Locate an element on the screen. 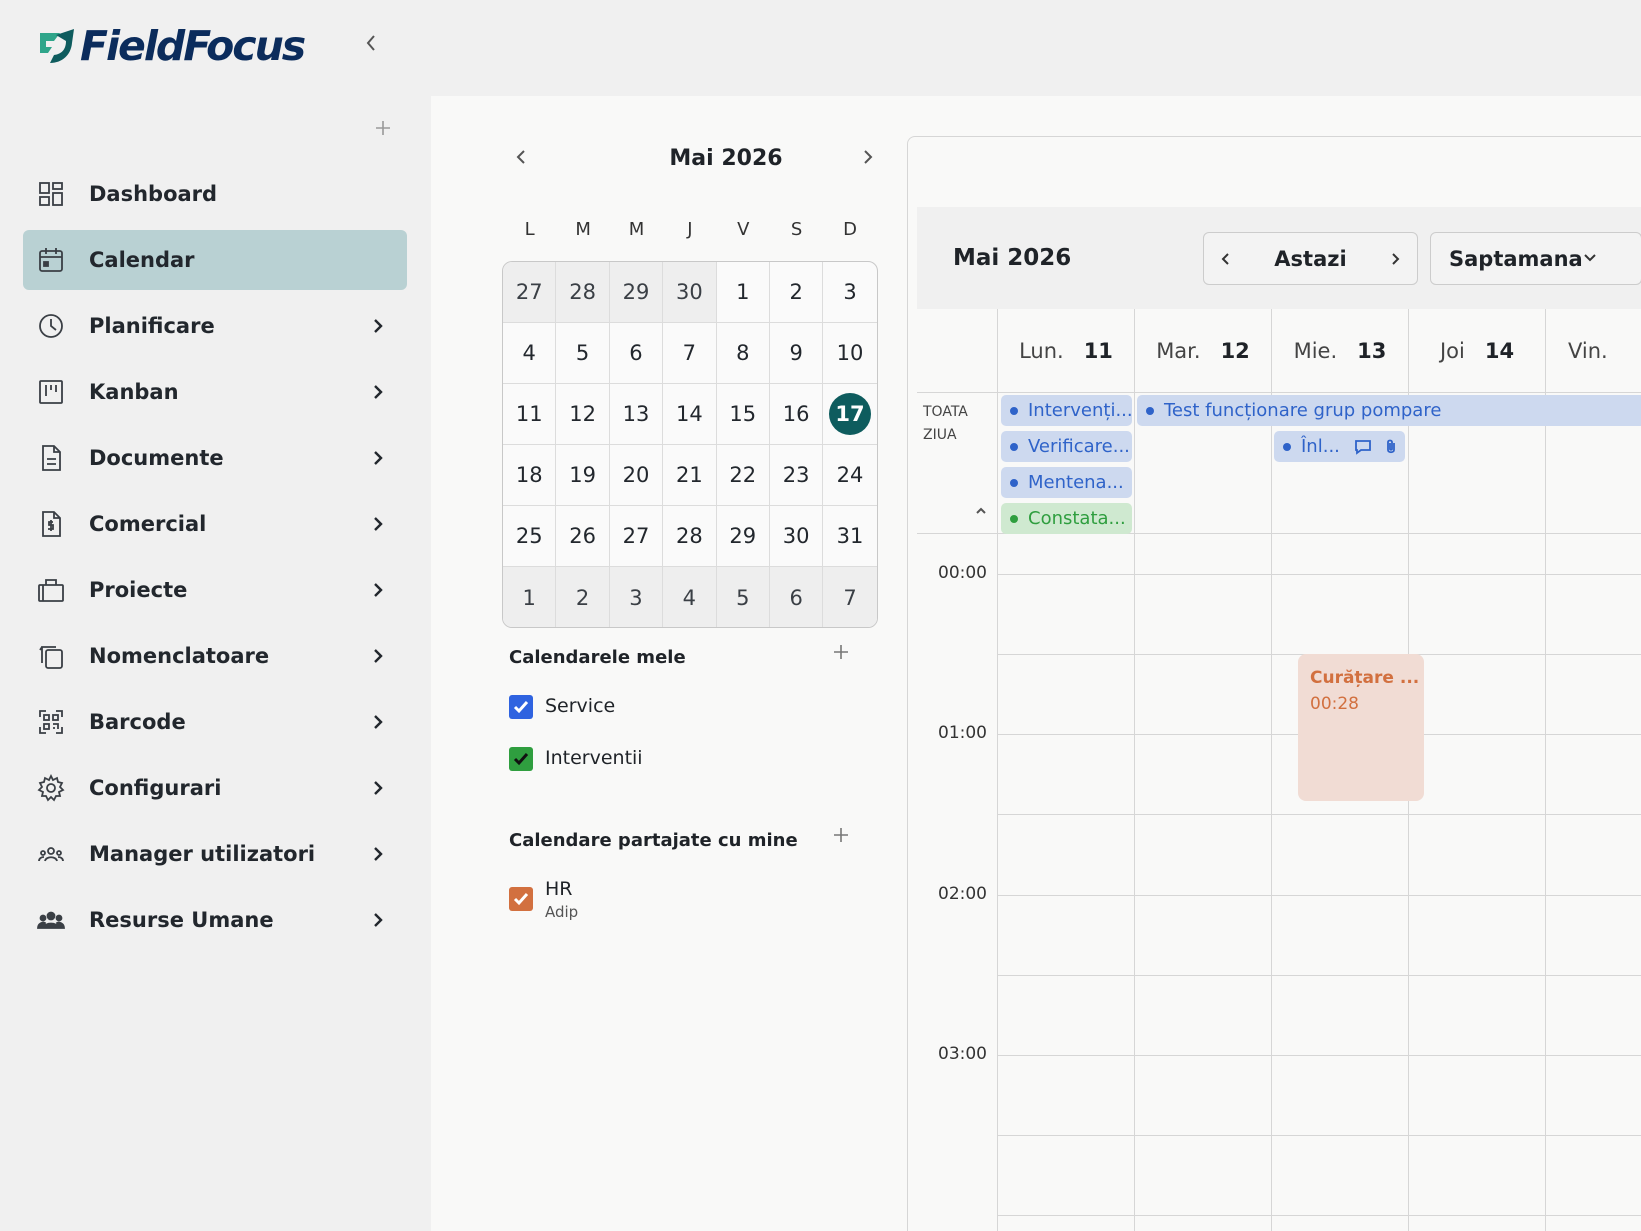  mini-calendar-day: 26 is located at coordinates (583, 536).